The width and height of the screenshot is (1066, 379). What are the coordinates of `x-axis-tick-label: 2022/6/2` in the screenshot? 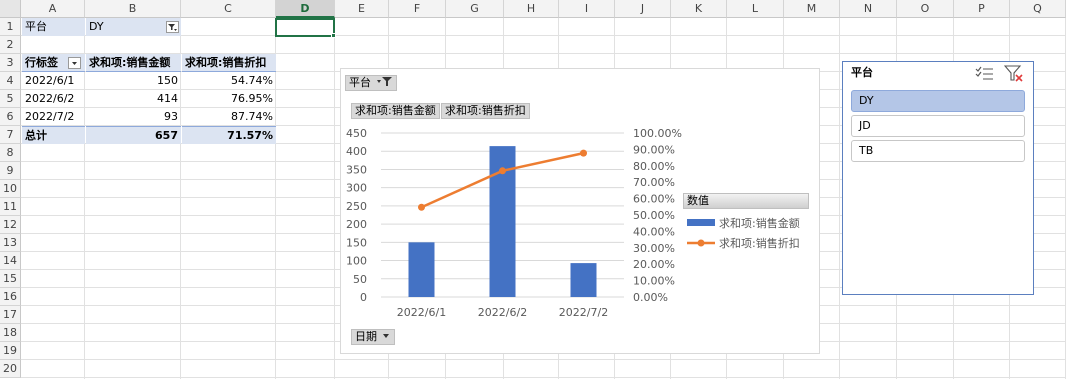 It's located at (502, 312).